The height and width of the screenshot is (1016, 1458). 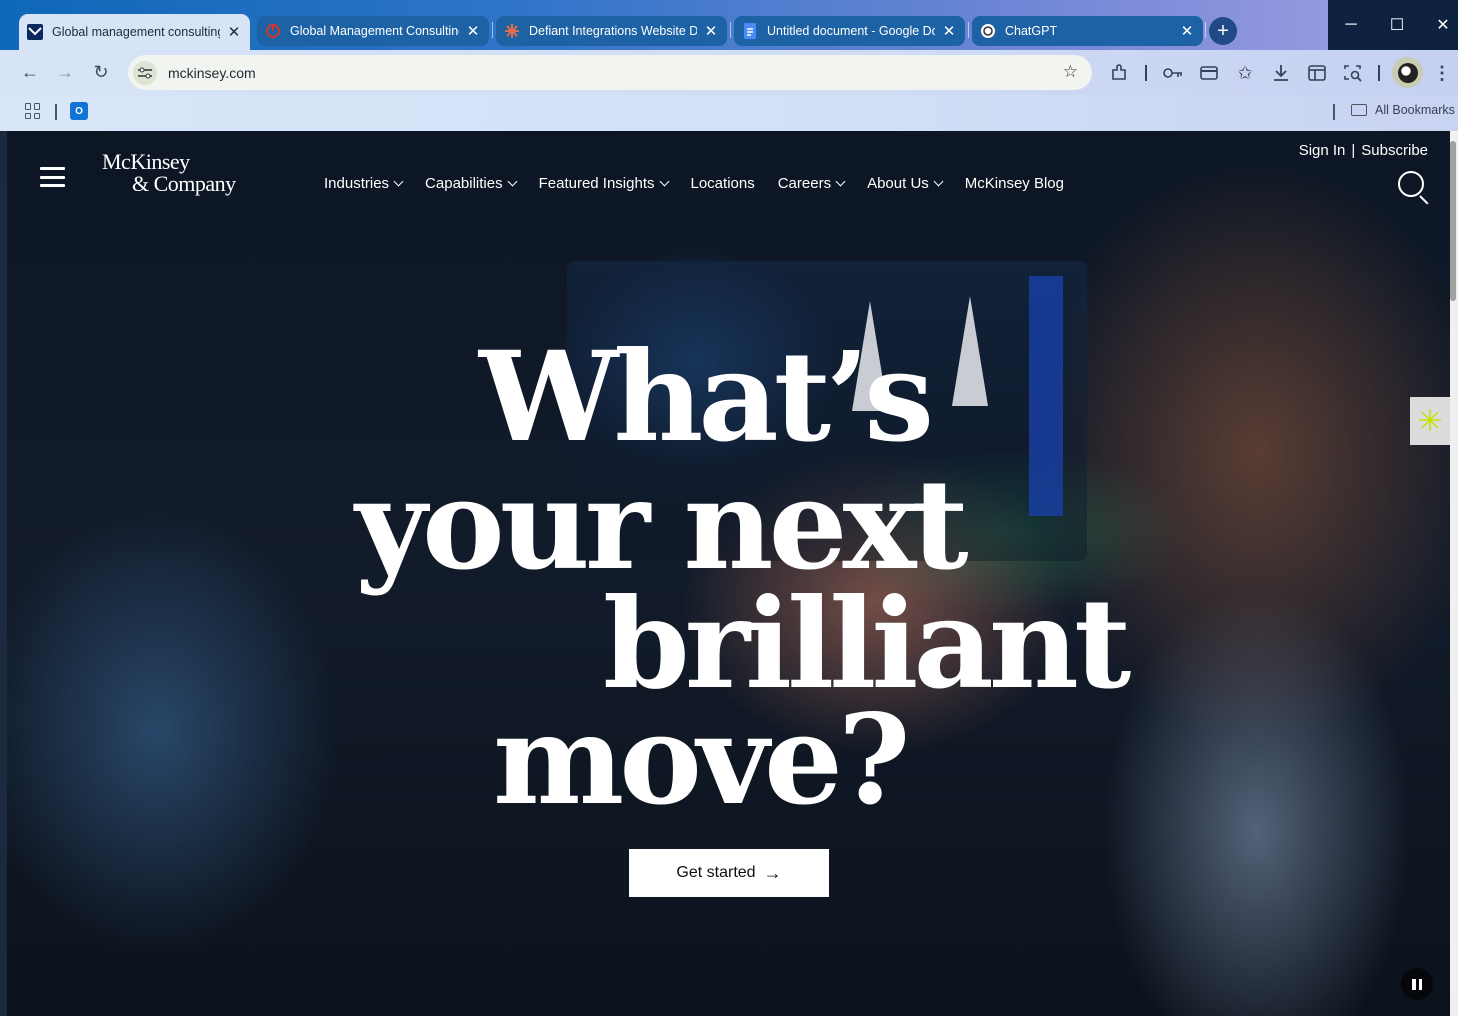 I want to click on bookmarks-bar: O All Bookmarks, so click(x=729, y=113).